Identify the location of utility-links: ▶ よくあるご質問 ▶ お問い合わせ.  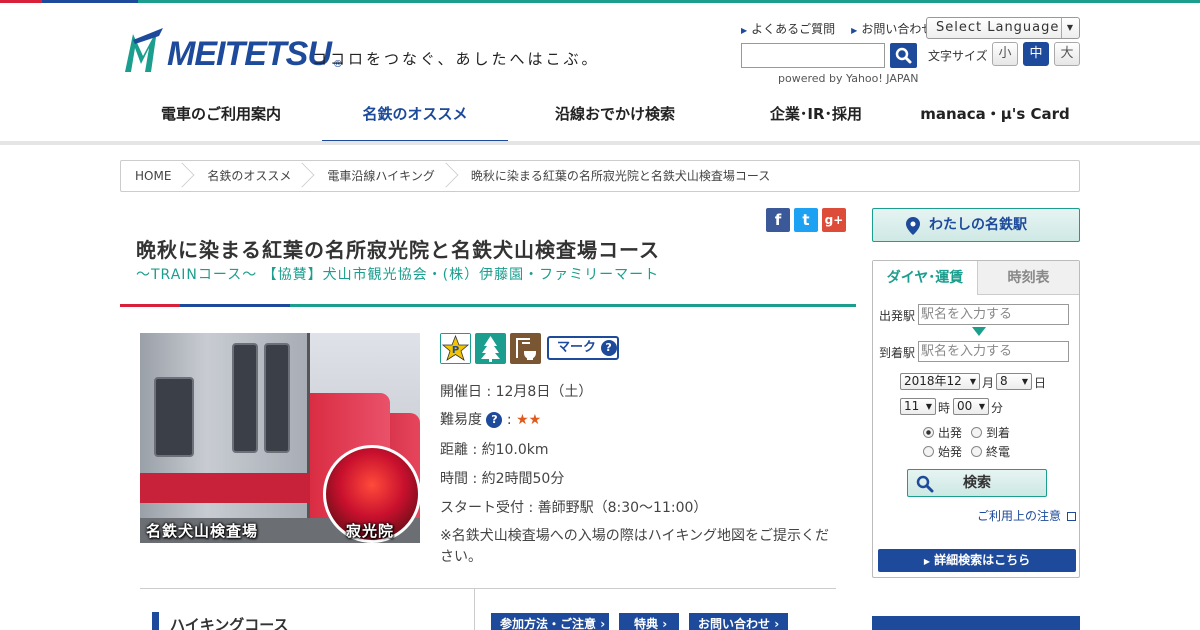
(837, 28).